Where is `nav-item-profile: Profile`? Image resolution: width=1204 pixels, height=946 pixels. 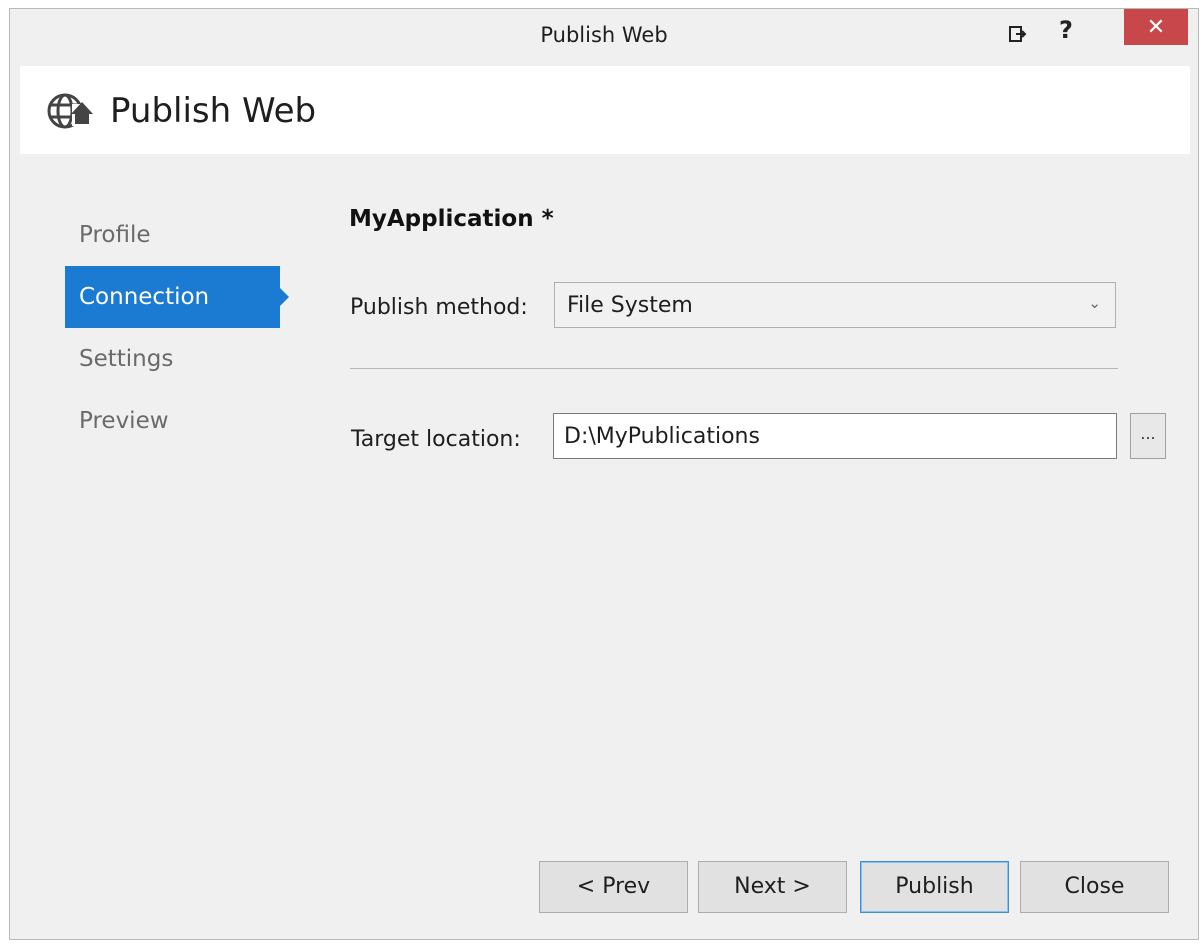 nav-item-profile: Profile is located at coordinates (172, 235).